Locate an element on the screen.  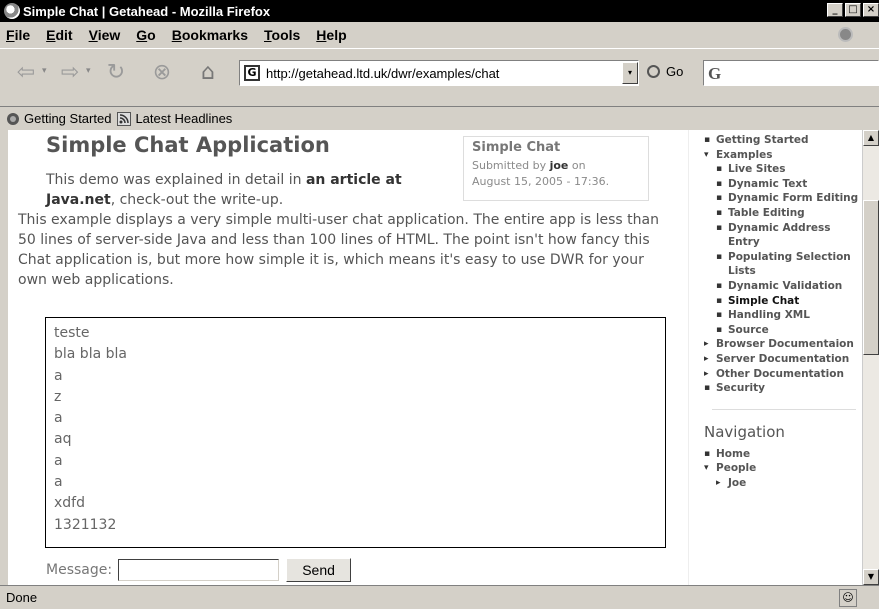
chat-message: aq is located at coordinates (63, 439).